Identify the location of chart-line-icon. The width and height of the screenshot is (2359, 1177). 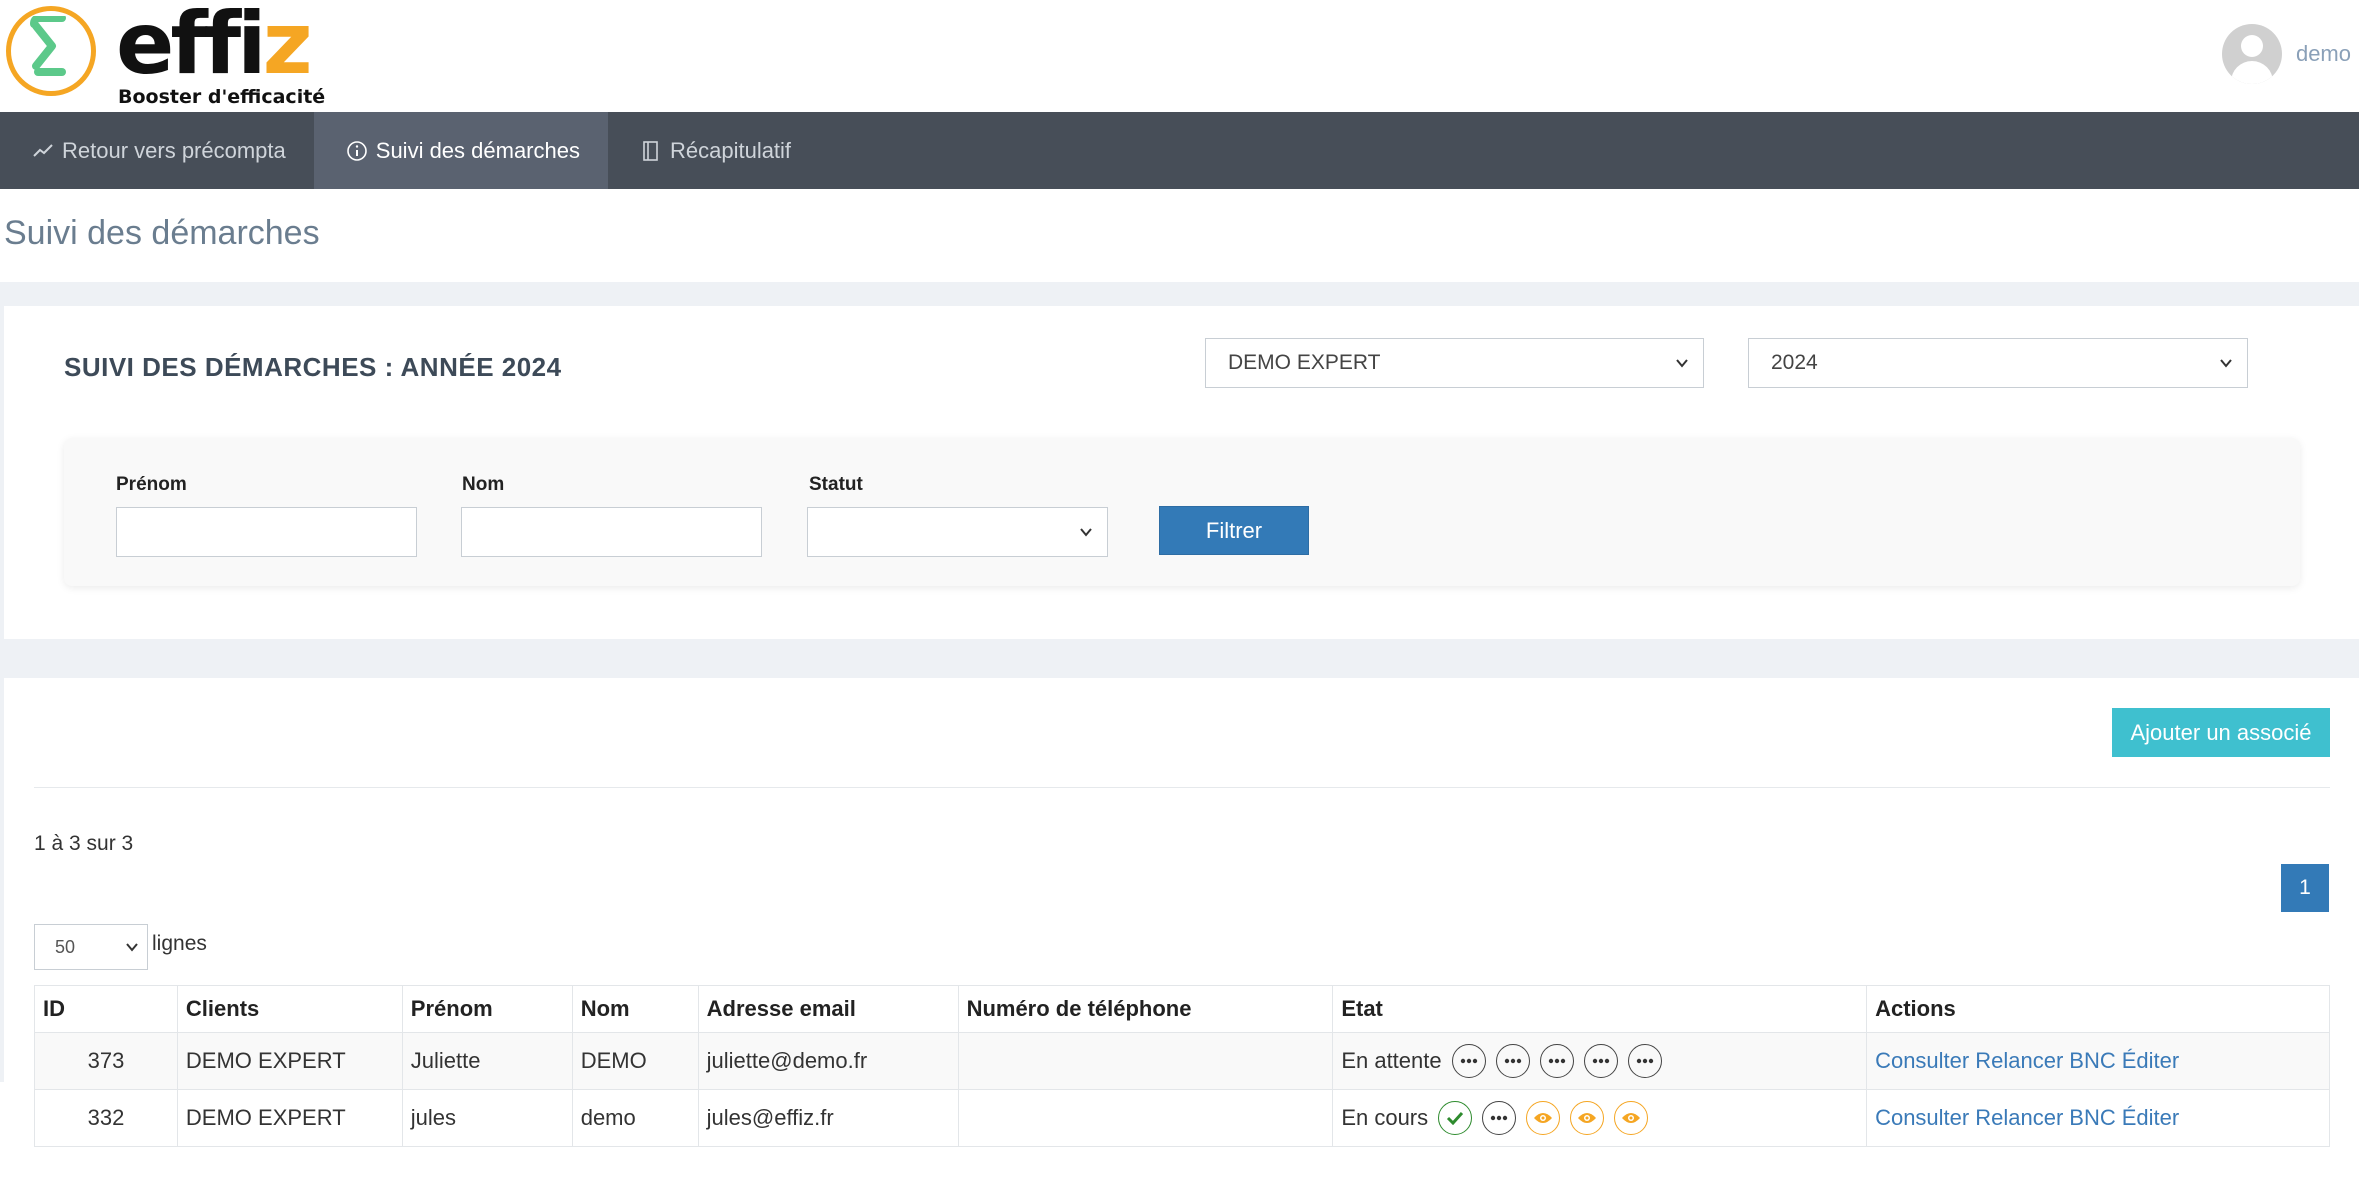
(43, 150).